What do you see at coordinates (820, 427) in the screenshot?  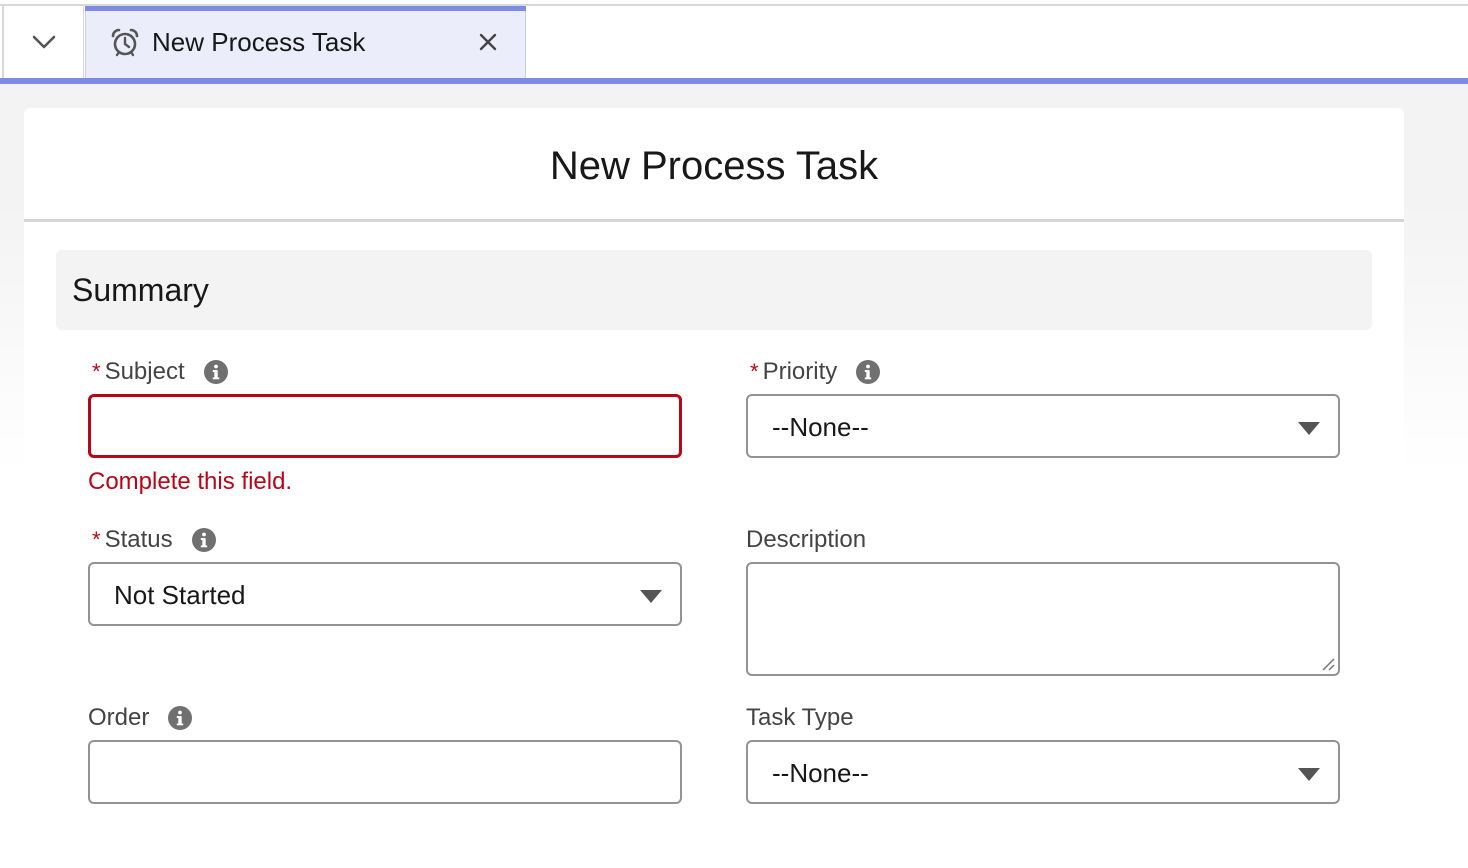 I see `priority-selected-value: --None--` at bounding box center [820, 427].